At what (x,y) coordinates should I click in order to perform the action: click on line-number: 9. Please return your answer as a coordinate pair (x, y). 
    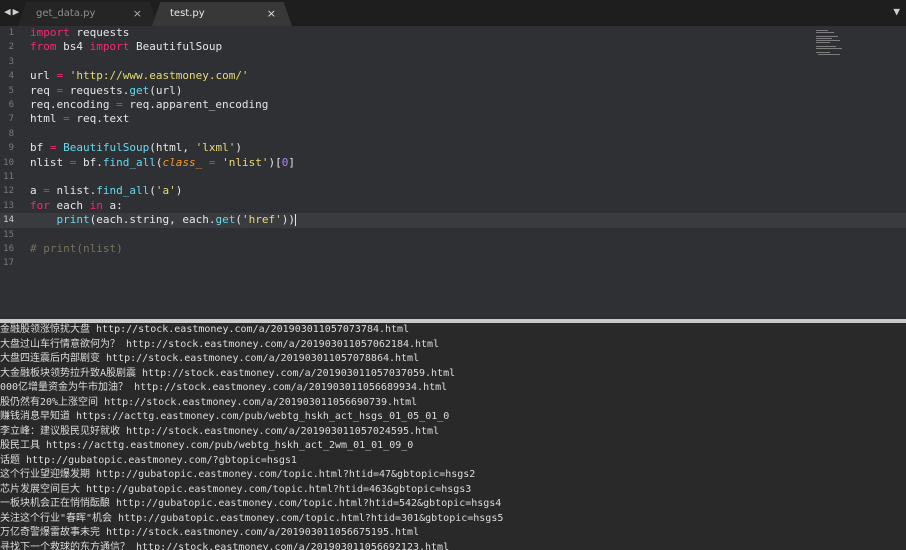
    Looking at the image, I should click on (11, 148).